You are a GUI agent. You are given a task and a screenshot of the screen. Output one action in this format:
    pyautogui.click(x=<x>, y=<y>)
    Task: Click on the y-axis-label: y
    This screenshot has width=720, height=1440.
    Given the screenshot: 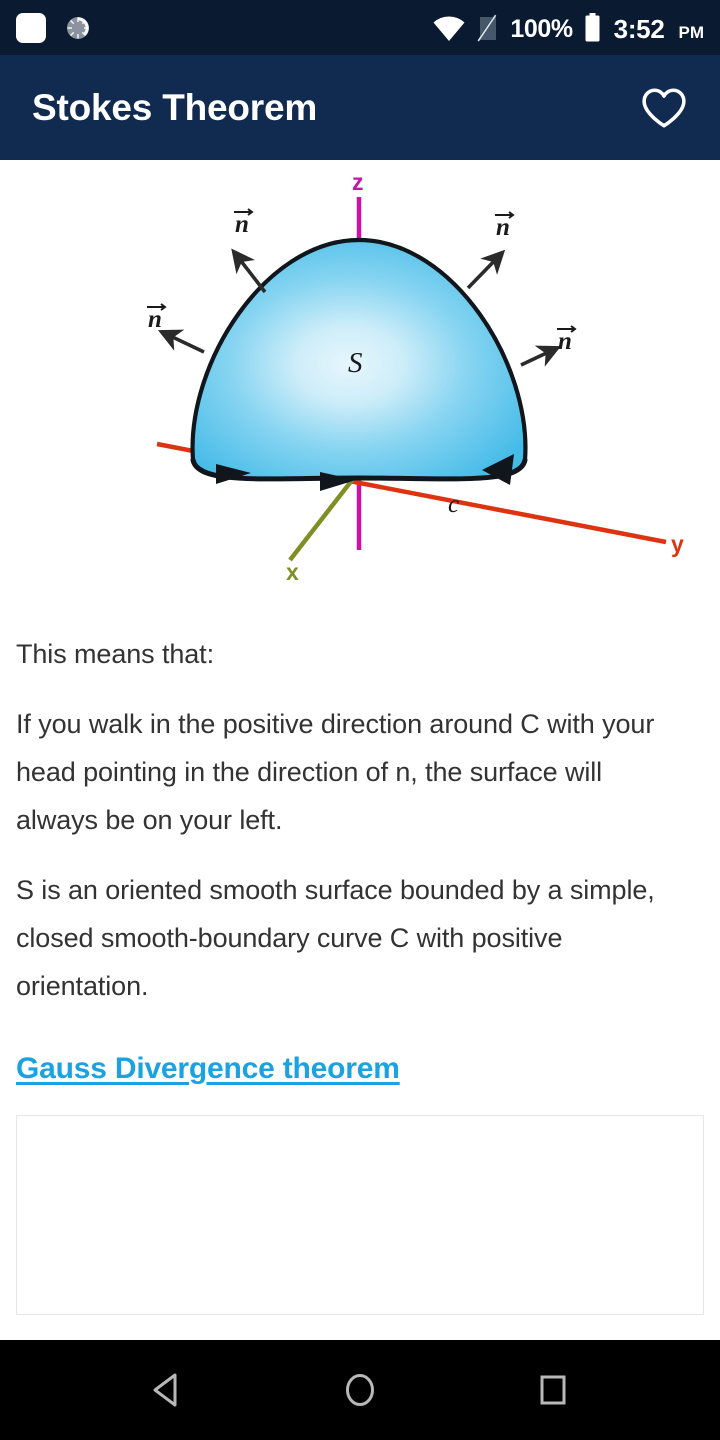 What is the action you would take?
    pyautogui.click(x=677, y=544)
    